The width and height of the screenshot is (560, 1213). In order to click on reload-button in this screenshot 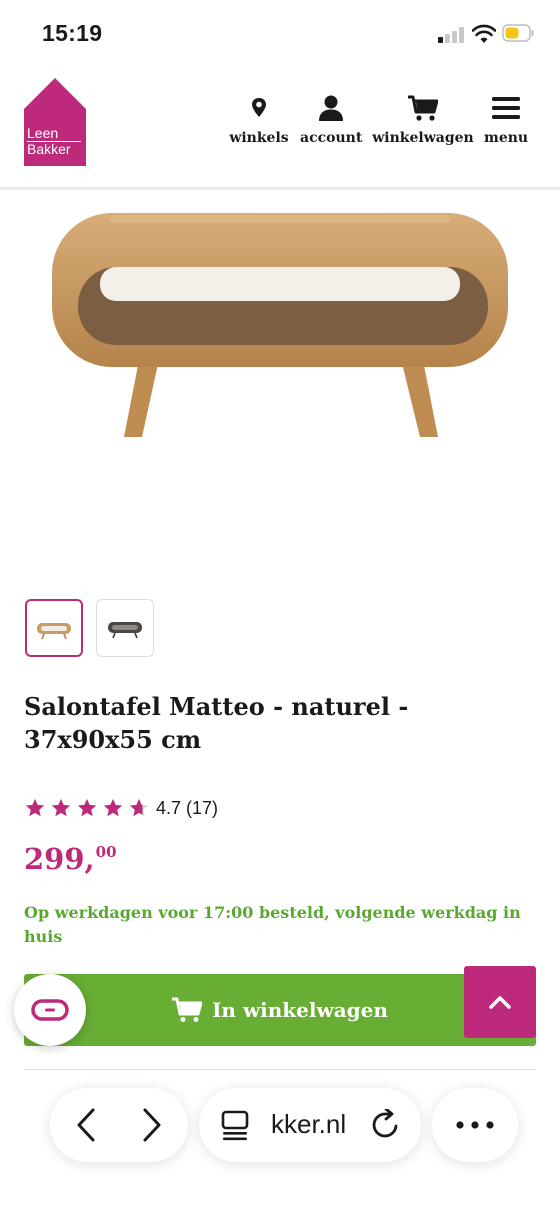, I will do `click(385, 1125)`.